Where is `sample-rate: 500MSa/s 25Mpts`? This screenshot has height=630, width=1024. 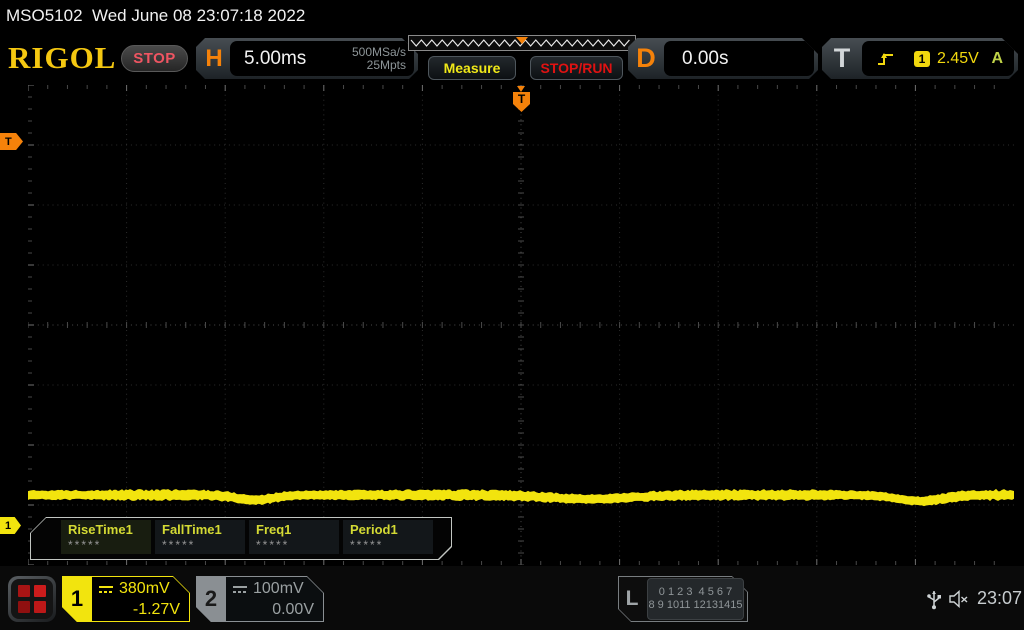
sample-rate: 500MSa/s 25Mpts is located at coordinates (378, 58).